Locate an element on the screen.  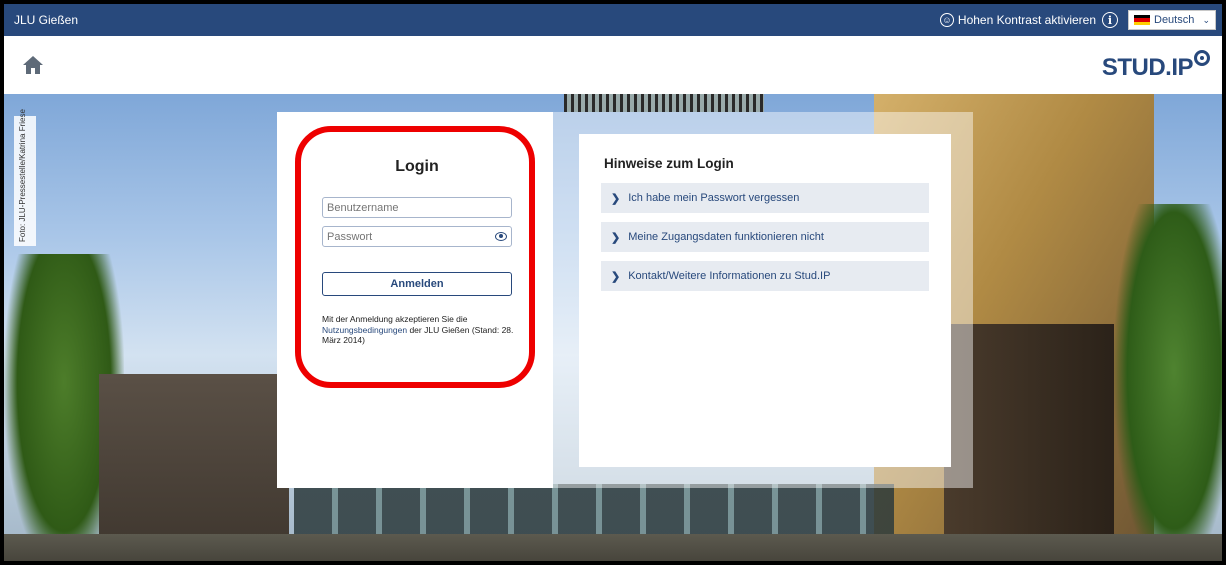
hint-forgot-password: ❯ Ich habe mein Passwort vergessen is located at coordinates (765, 198).